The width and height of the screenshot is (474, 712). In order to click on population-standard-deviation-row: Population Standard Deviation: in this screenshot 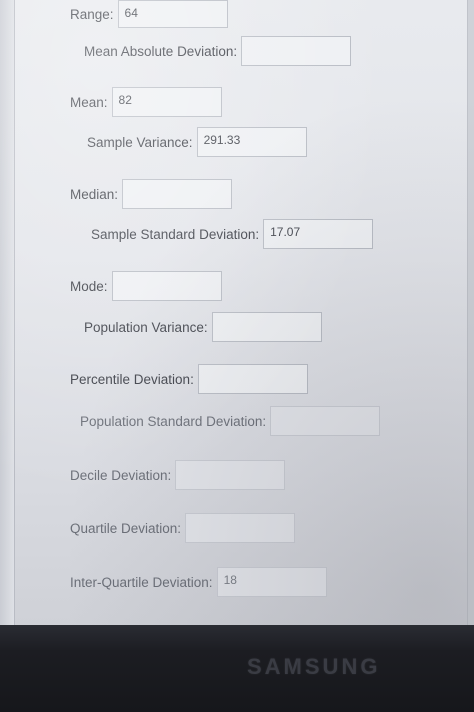, I will do `click(230, 421)`.